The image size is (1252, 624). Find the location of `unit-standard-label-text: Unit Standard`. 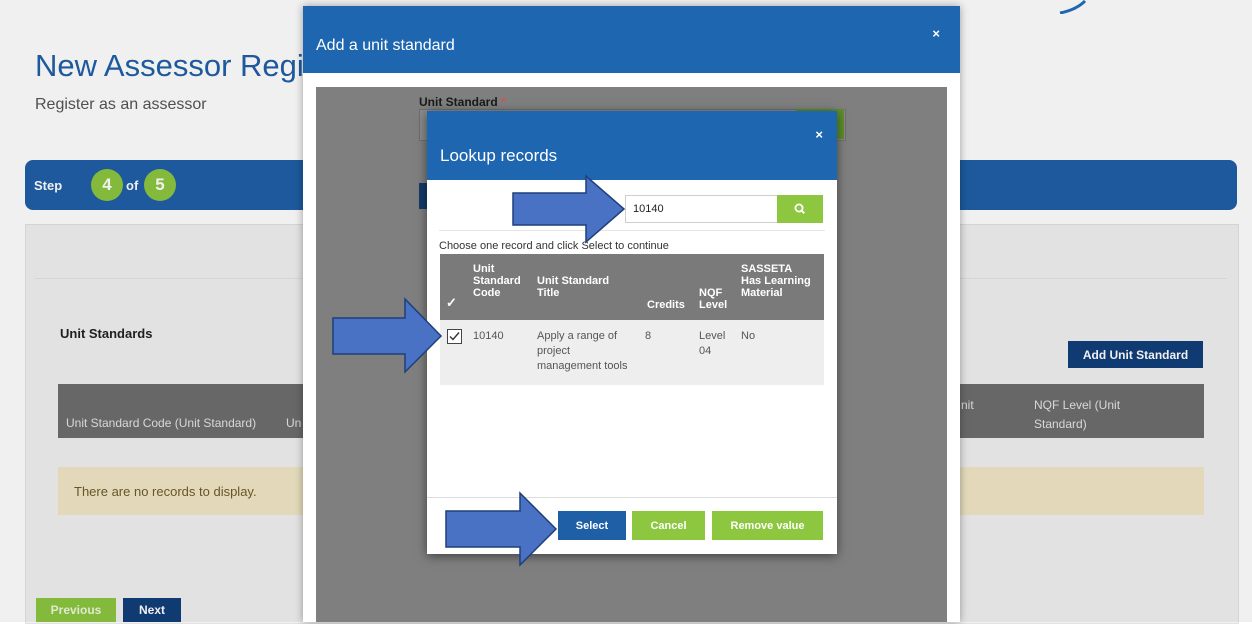

unit-standard-label-text: Unit Standard is located at coordinates (458, 102).